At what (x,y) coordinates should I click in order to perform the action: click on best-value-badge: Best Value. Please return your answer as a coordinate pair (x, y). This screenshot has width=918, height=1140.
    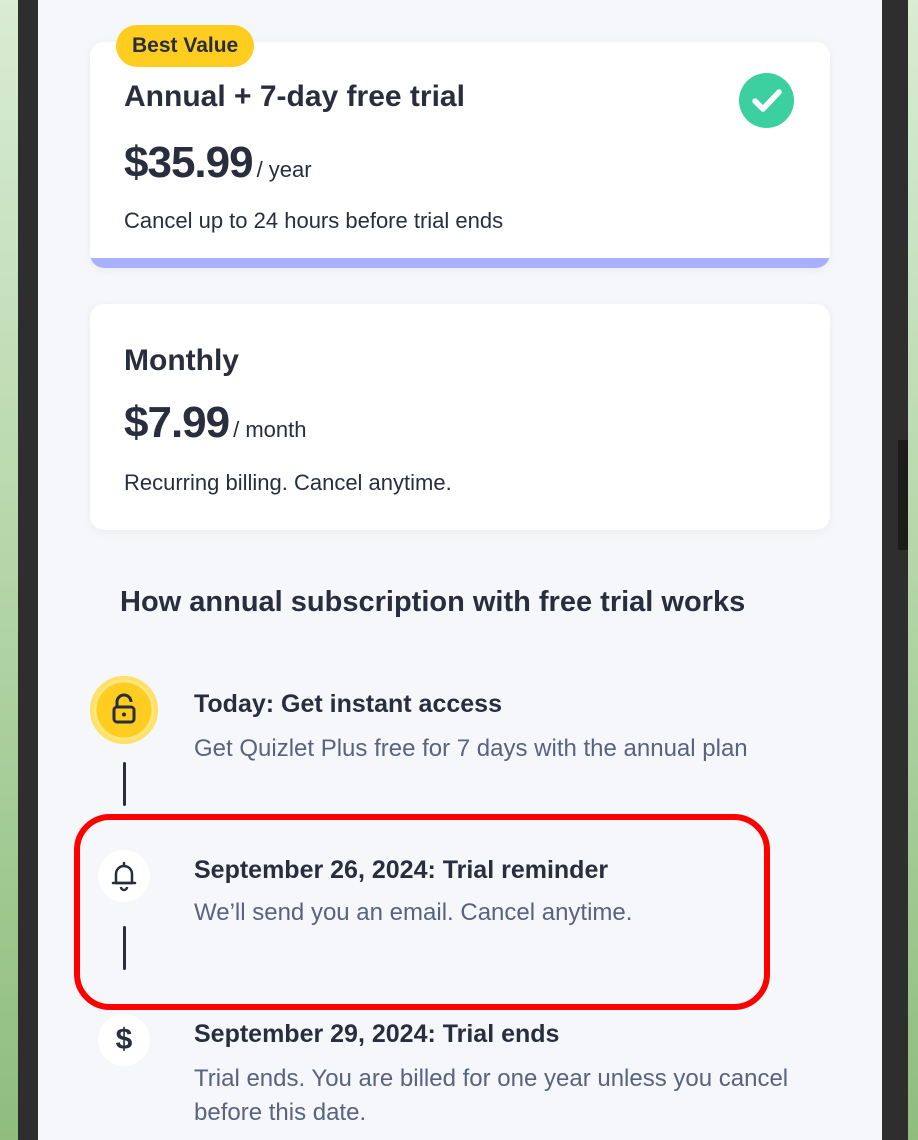
    Looking at the image, I should click on (185, 46).